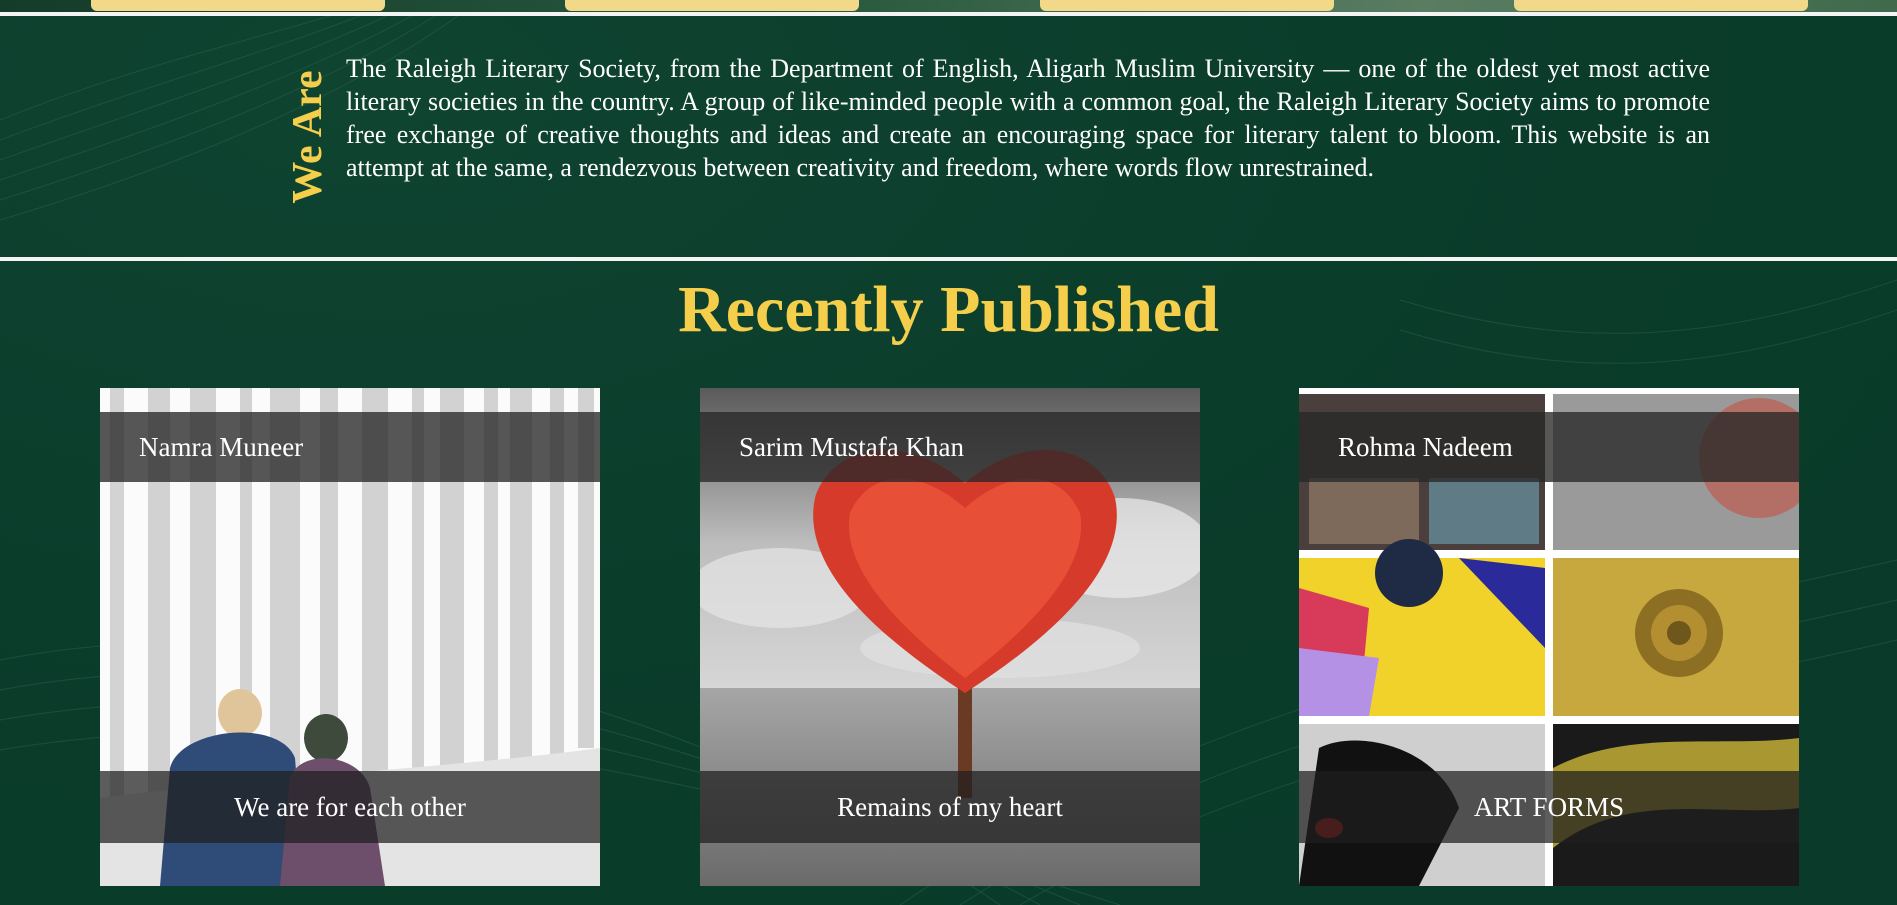 Image resolution: width=1897 pixels, height=905 pixels. I want to click on post-title: ART FORMS, so click(1549, 807).